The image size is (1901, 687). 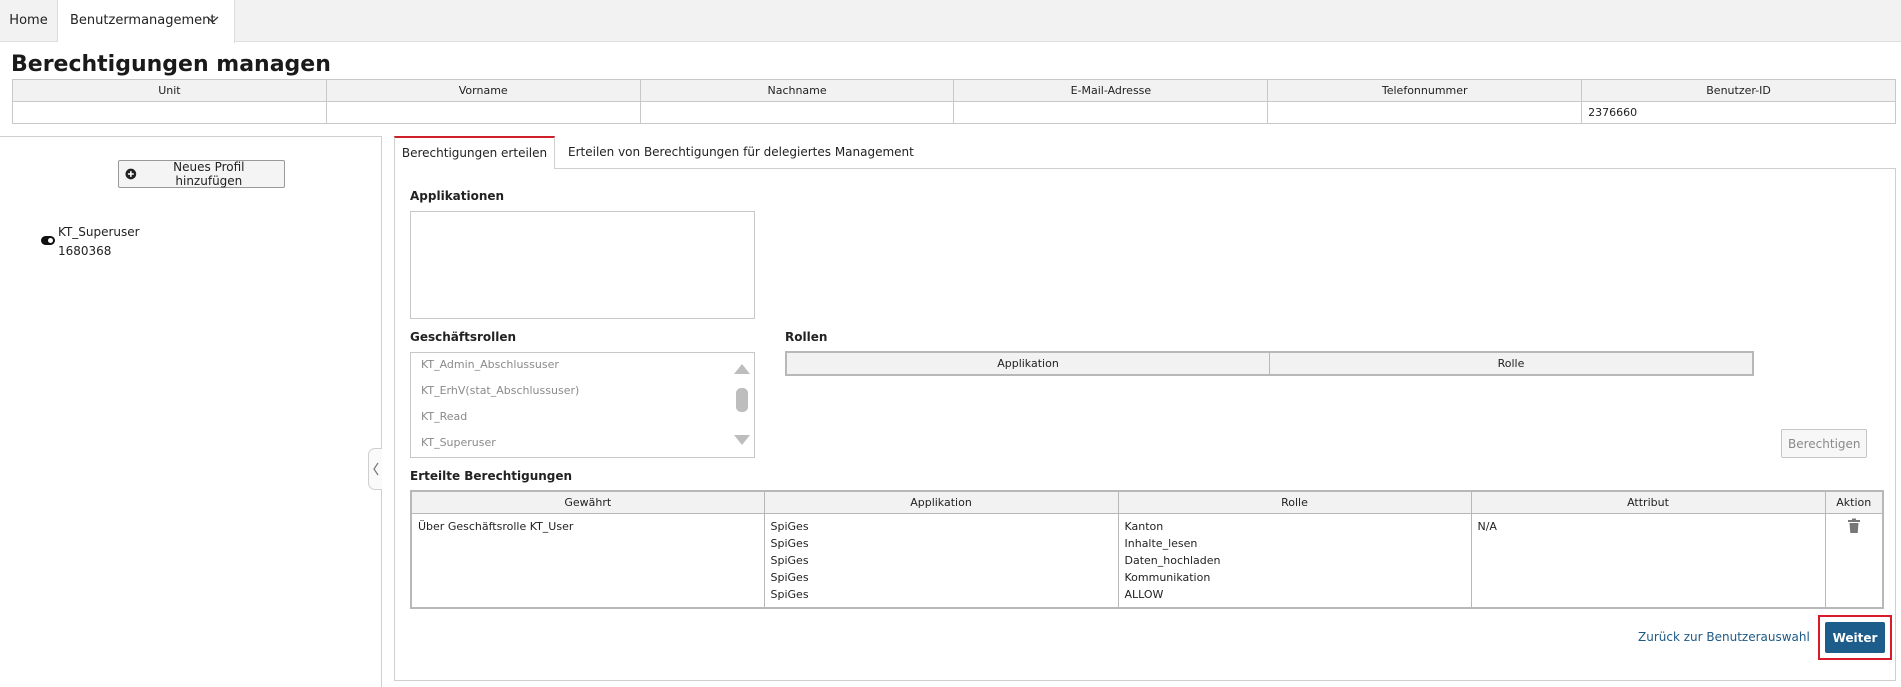 I want to click on column-header-unit: Unit, so click(x=169, y=90).